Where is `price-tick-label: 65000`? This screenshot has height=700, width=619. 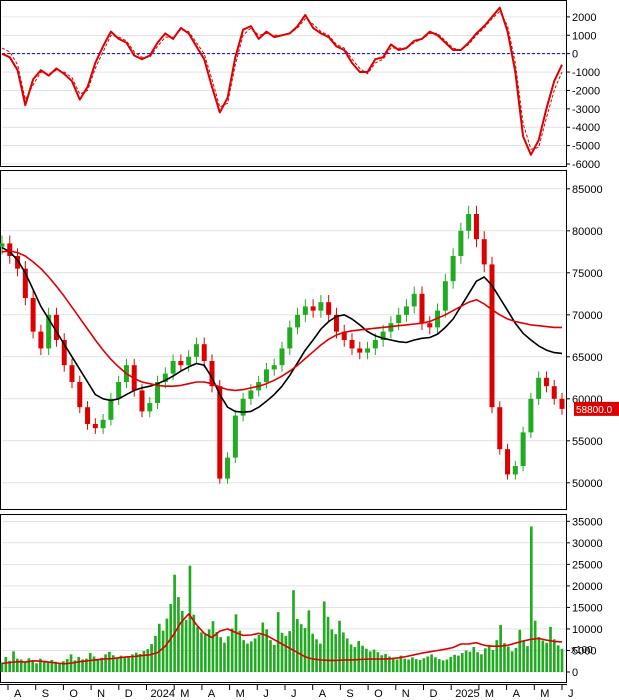 price-tick-label: 65000 is located at coordinates (587, 358).